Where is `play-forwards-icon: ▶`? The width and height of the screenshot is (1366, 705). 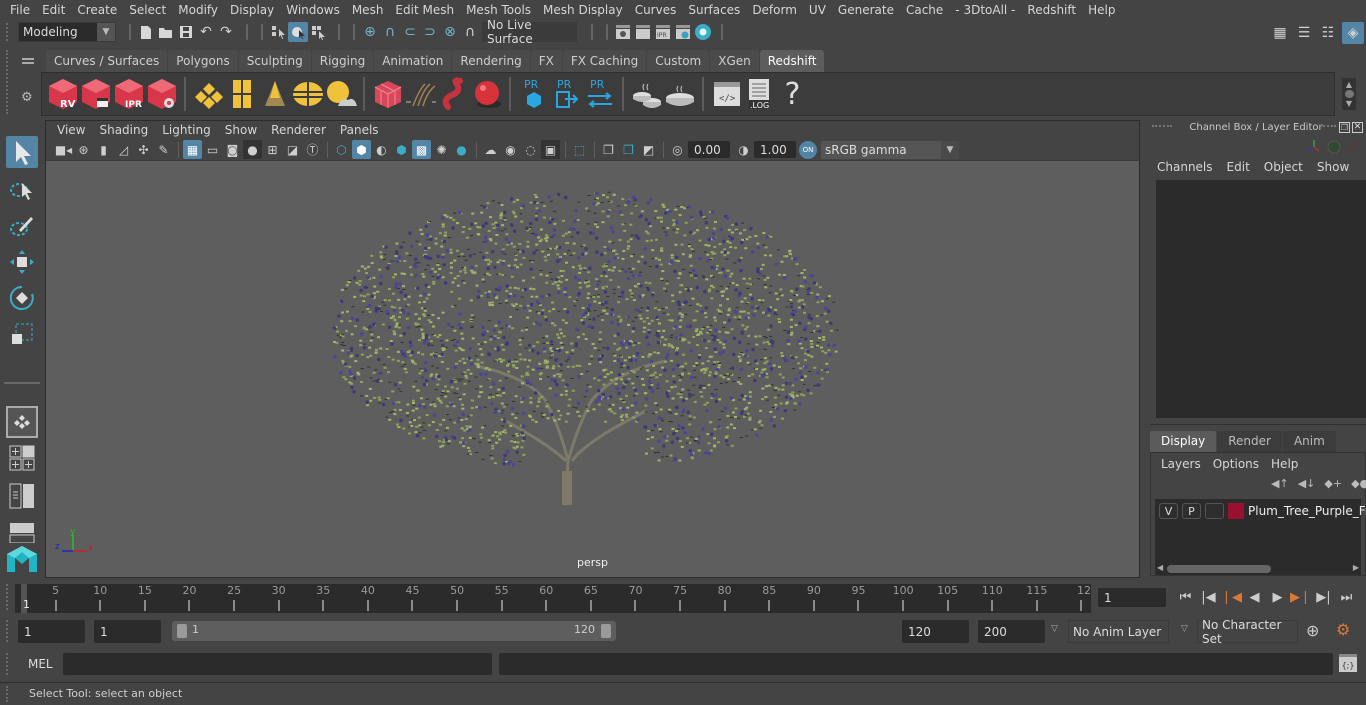
play-forwards-icon: ▶ is located at coordinates (1277, 597).